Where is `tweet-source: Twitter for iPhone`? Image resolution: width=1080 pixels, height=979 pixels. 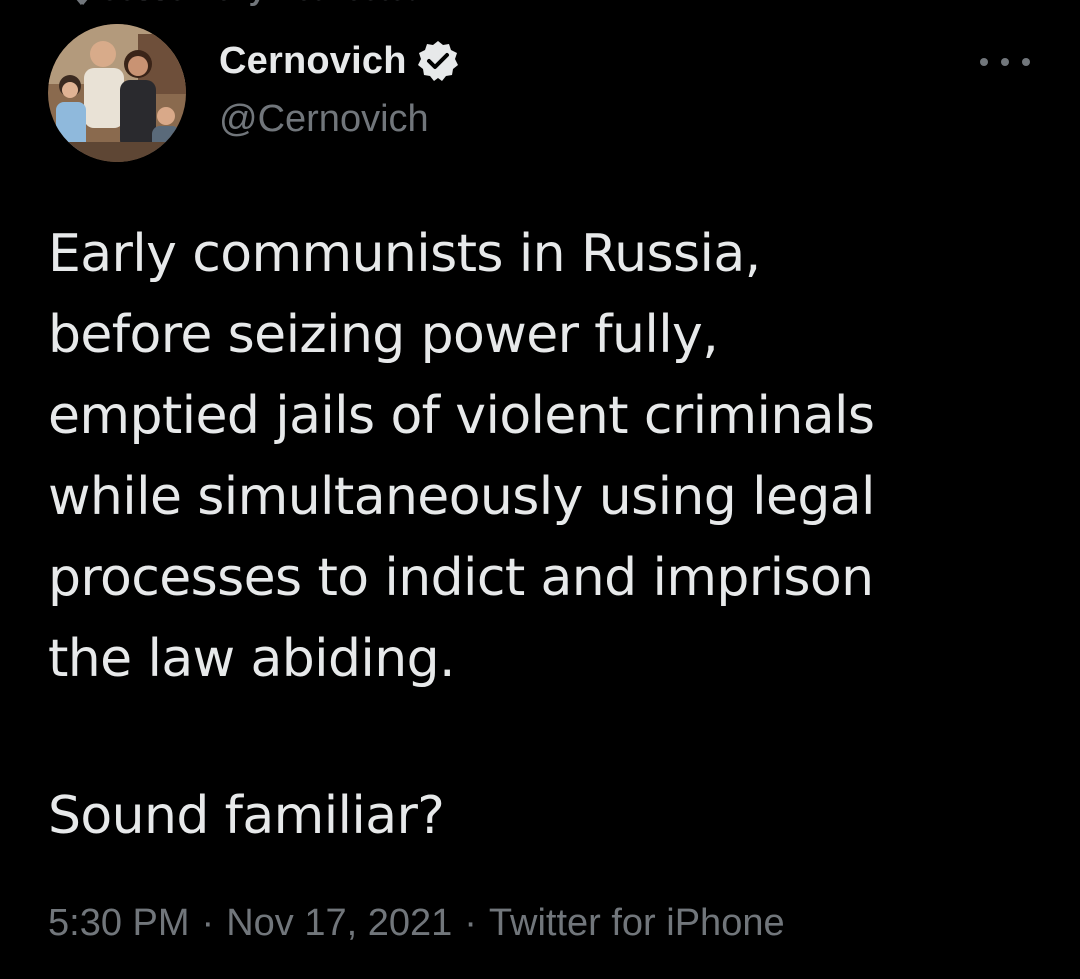 tweet-source: Twitter for iPhone is located at coordinates (637, 923).